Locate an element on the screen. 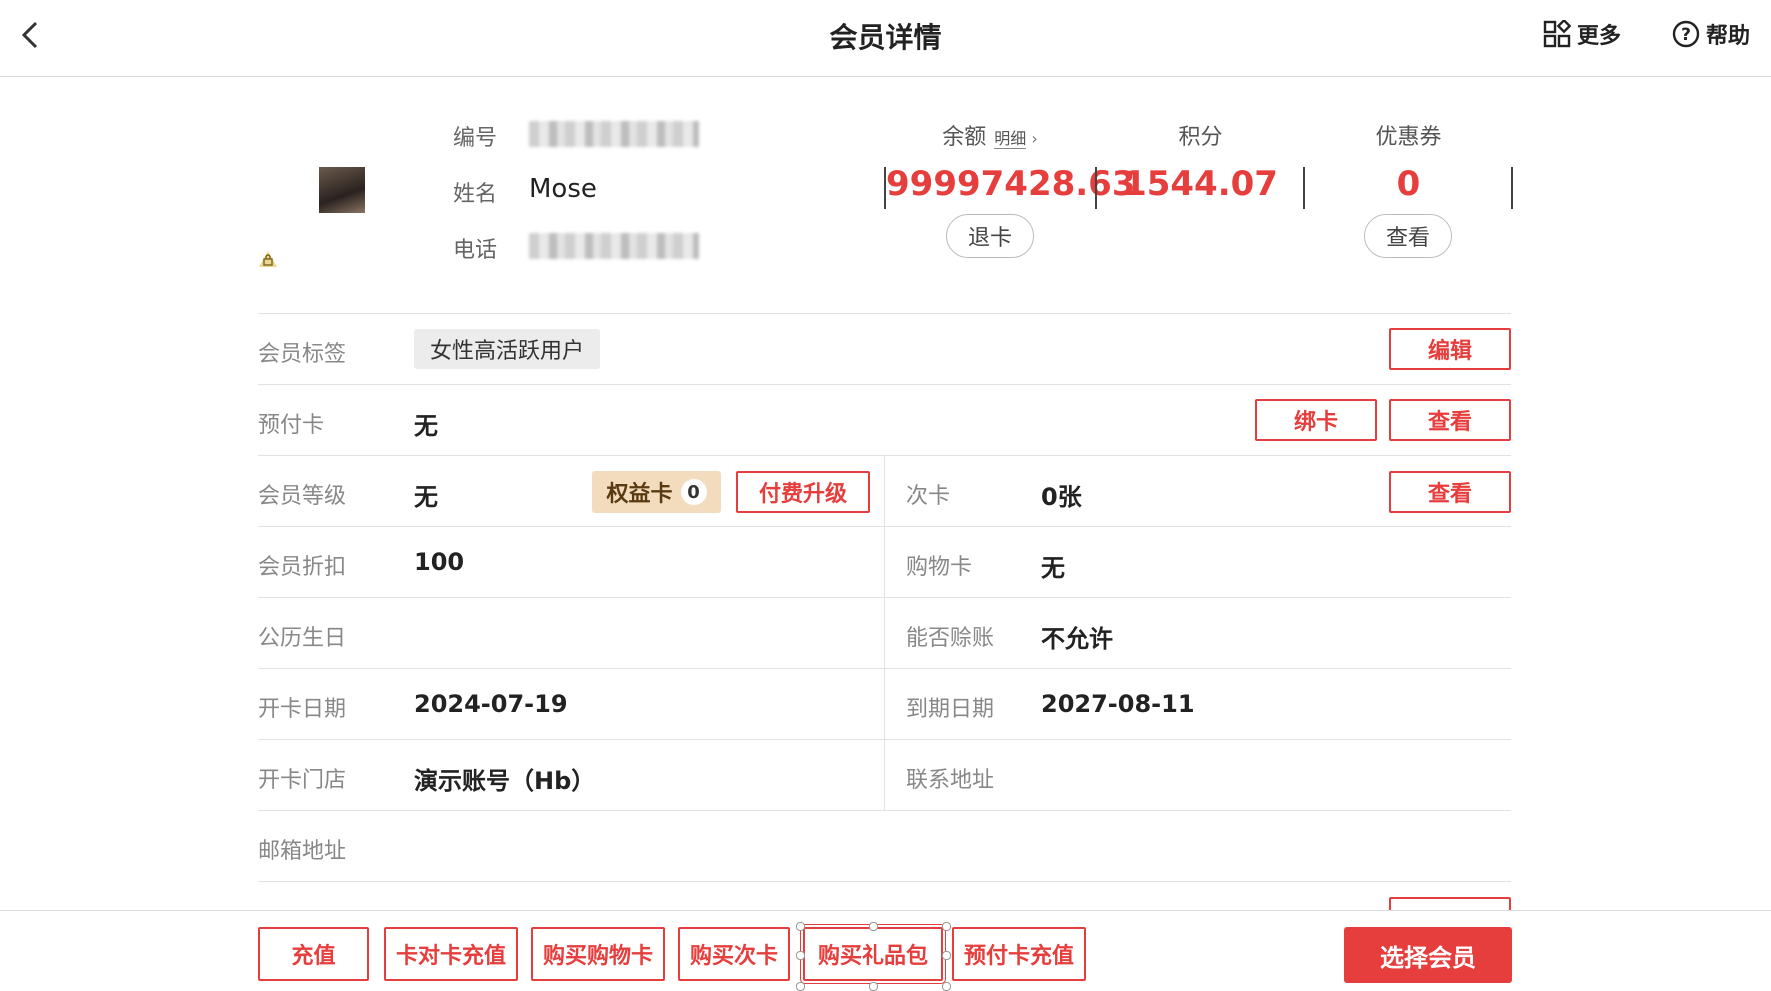 Image resolution: width=1771 pixels, height=991 pixels. coupon-value: 0 is located at coordinates (1408, 184).